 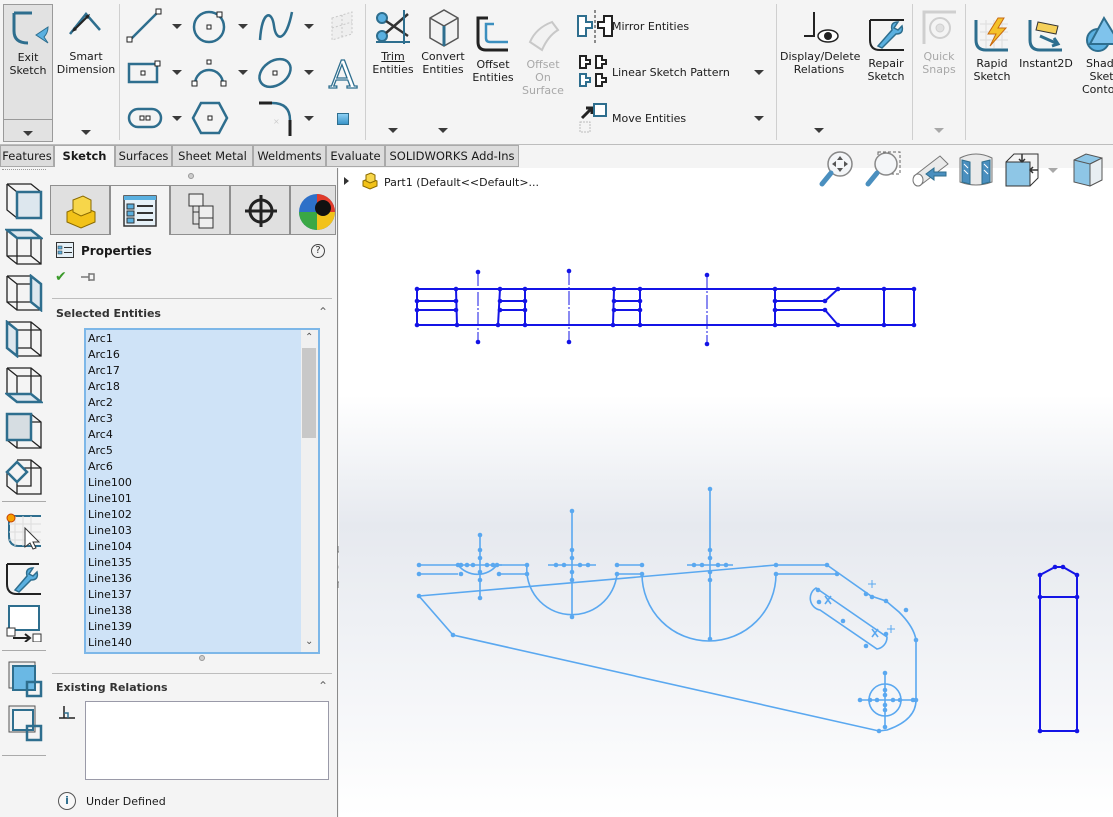 I want to click on rectangle-dropdown-icon, so click(x=177, y=72).